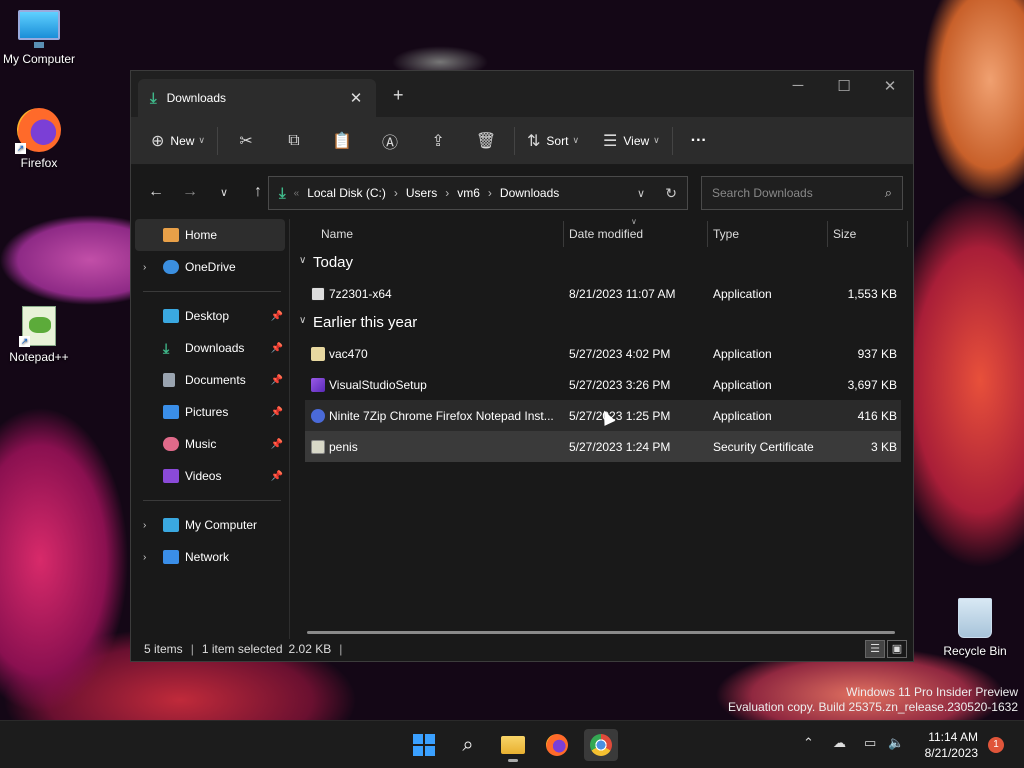  I want to click on share-button: ⇪, so click(438, 141).